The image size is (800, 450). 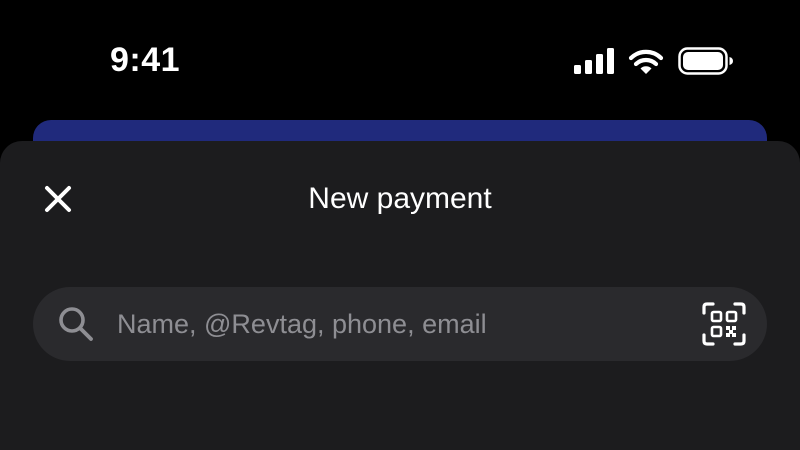 I want to click on page-title: New payment, so click(x=400, y=198).